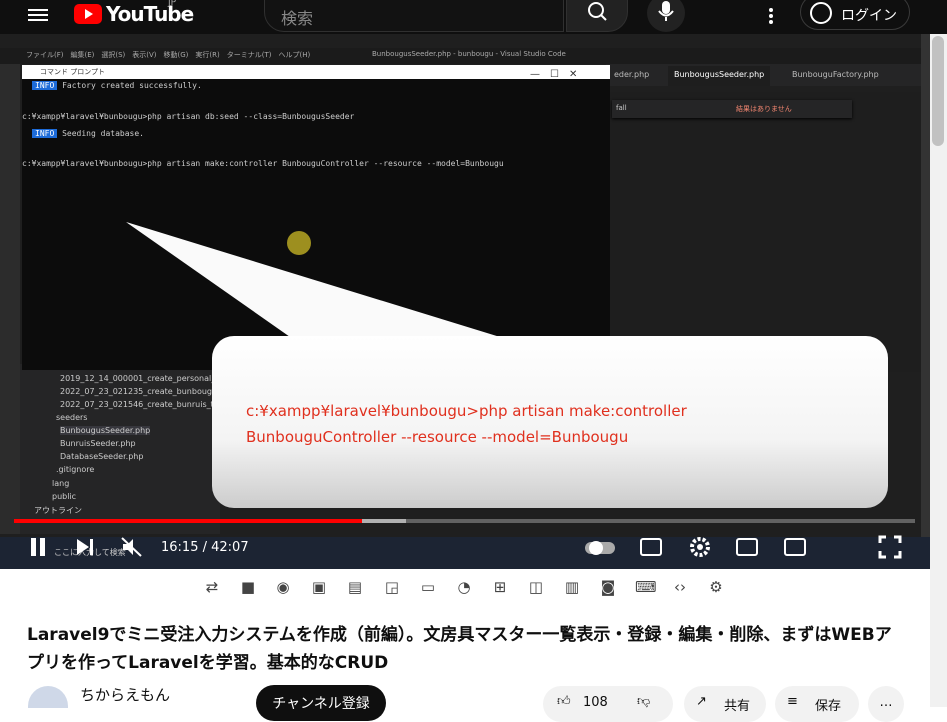 The image size is (947, 722). Describe the element at coordinates (355, 587) in the screenshot. I see `clapper-icon: ▤` at that location.